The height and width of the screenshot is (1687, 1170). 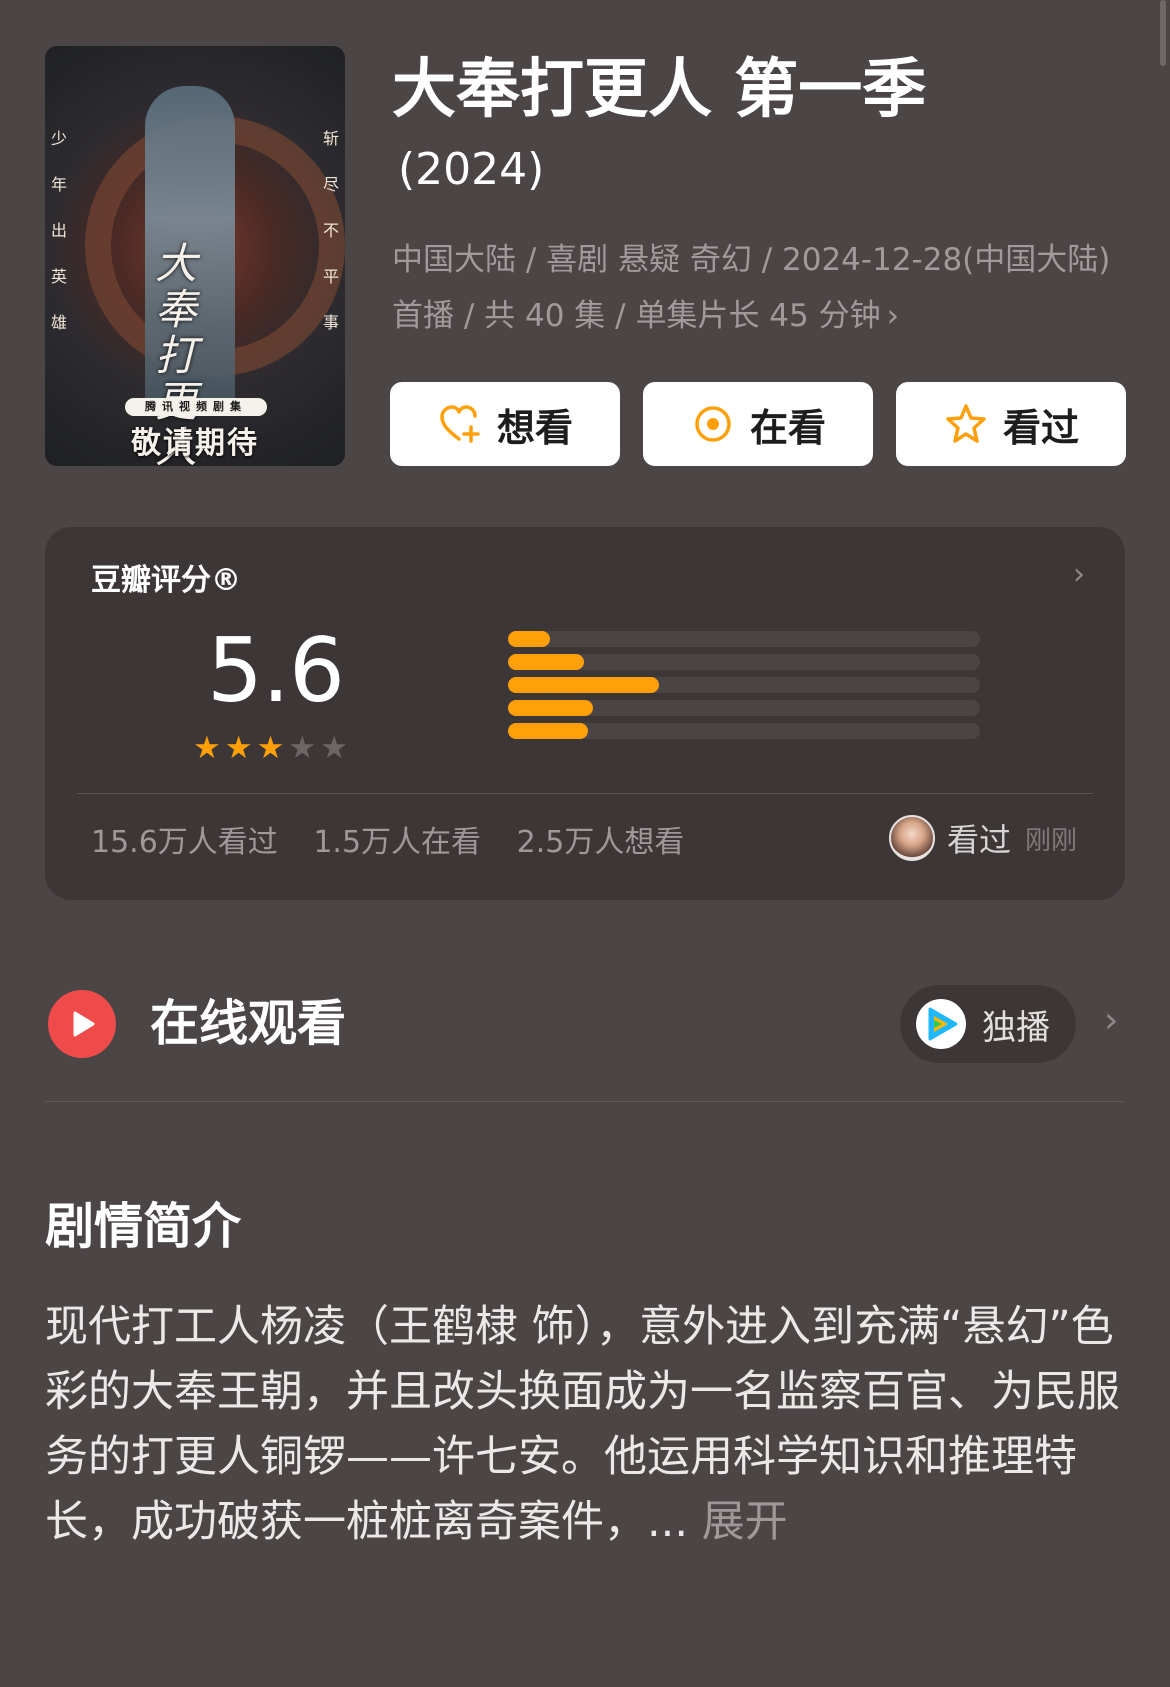 What do you see at coordinates (978, 840) in the screenshot?
I see `recent-activity-label: 看过` at bounding box center [978, 840].